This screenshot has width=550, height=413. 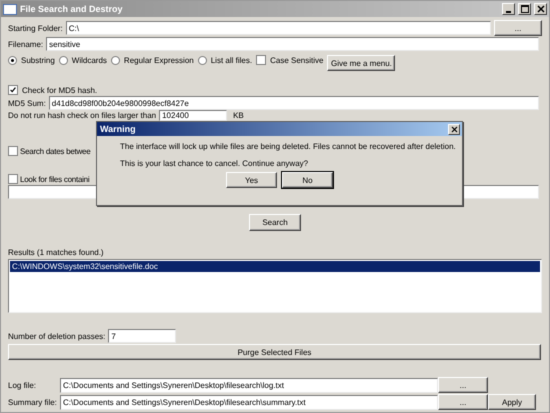 I want to click on dialog-title: Warning, so click(x=118, y=129).